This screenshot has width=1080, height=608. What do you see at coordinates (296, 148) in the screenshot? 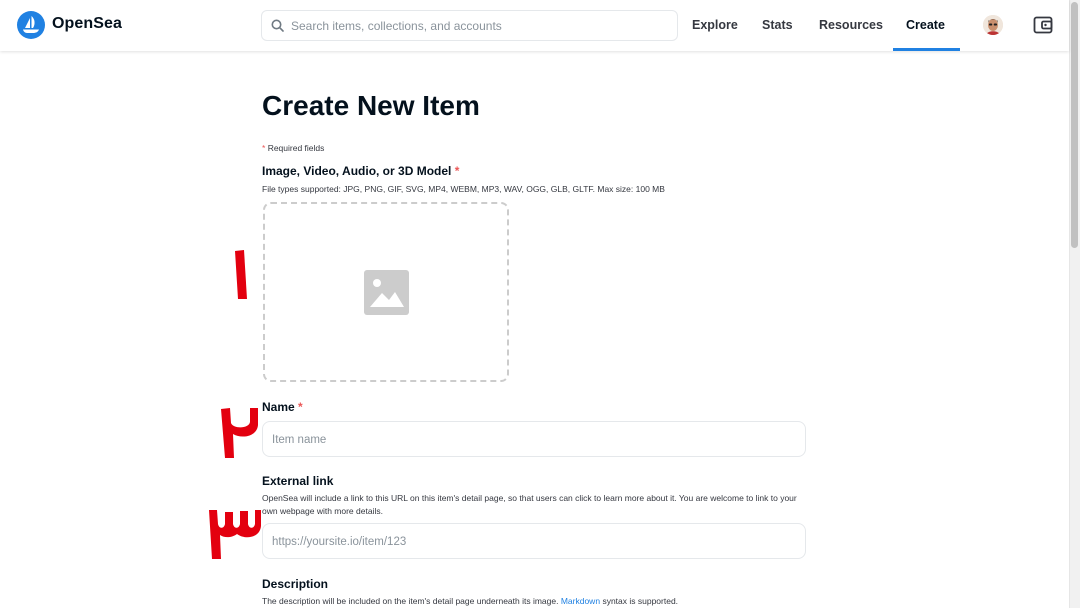
I see `required-fields-text: Required fields` at bounding box center [296, 148].